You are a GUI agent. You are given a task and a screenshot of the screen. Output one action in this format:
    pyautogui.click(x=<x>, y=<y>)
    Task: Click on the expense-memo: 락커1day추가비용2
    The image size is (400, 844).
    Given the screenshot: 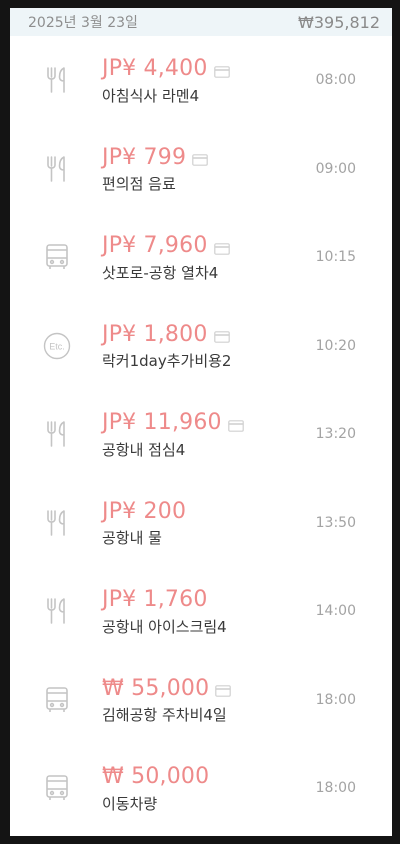 What is the action you would take?
    pyautogui.click(x=167, y=361)
    